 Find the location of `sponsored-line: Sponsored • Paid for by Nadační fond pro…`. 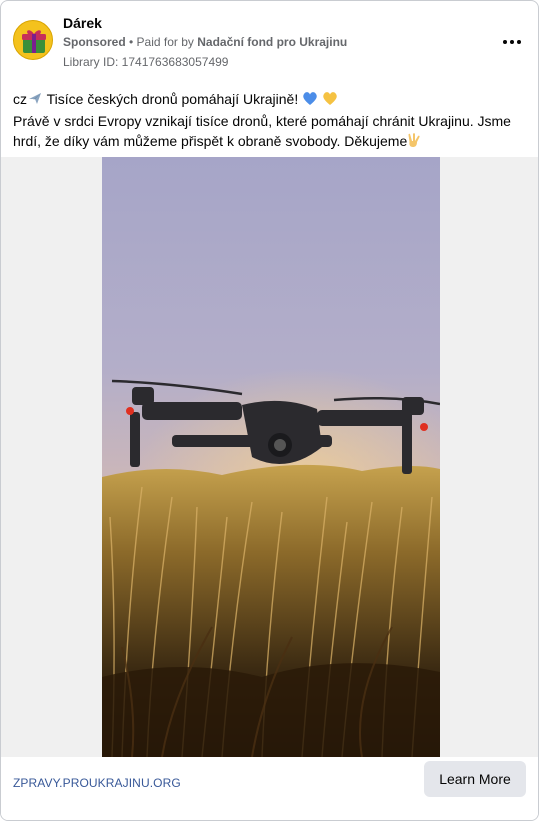

sponsored-line: Sponsored • Paid for by Nadační fond pro… is located at coordinates (205, 42).